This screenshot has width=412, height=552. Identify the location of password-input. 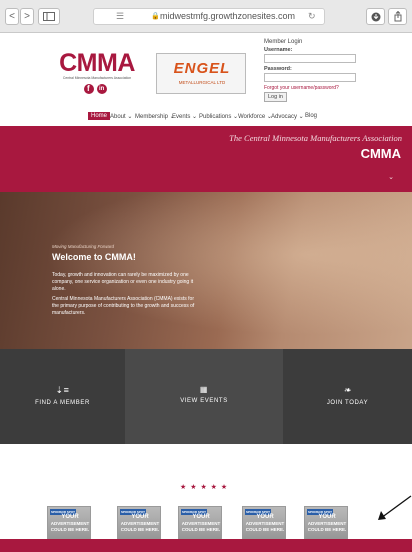
(310, 77).